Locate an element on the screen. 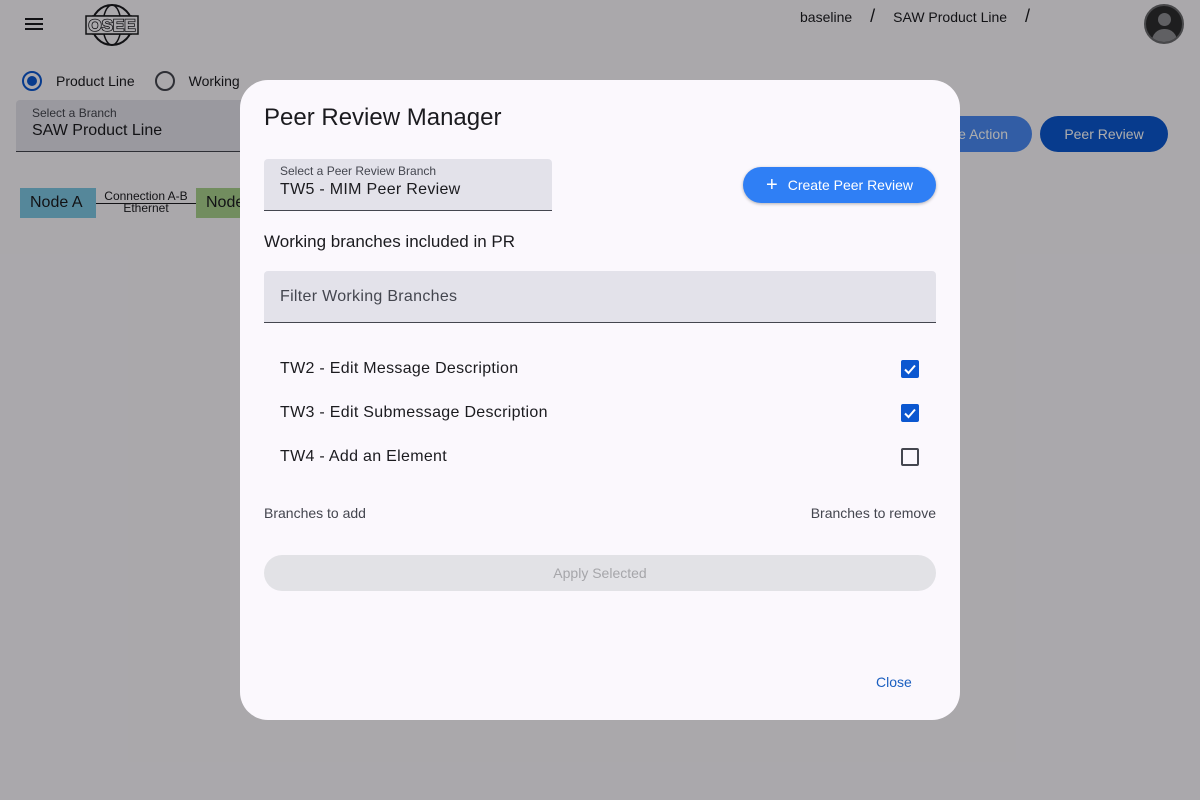 This screenshot has width=1200, height=800. working-branches-heading: Working branches included in PR is located at coordinates (390, 241).